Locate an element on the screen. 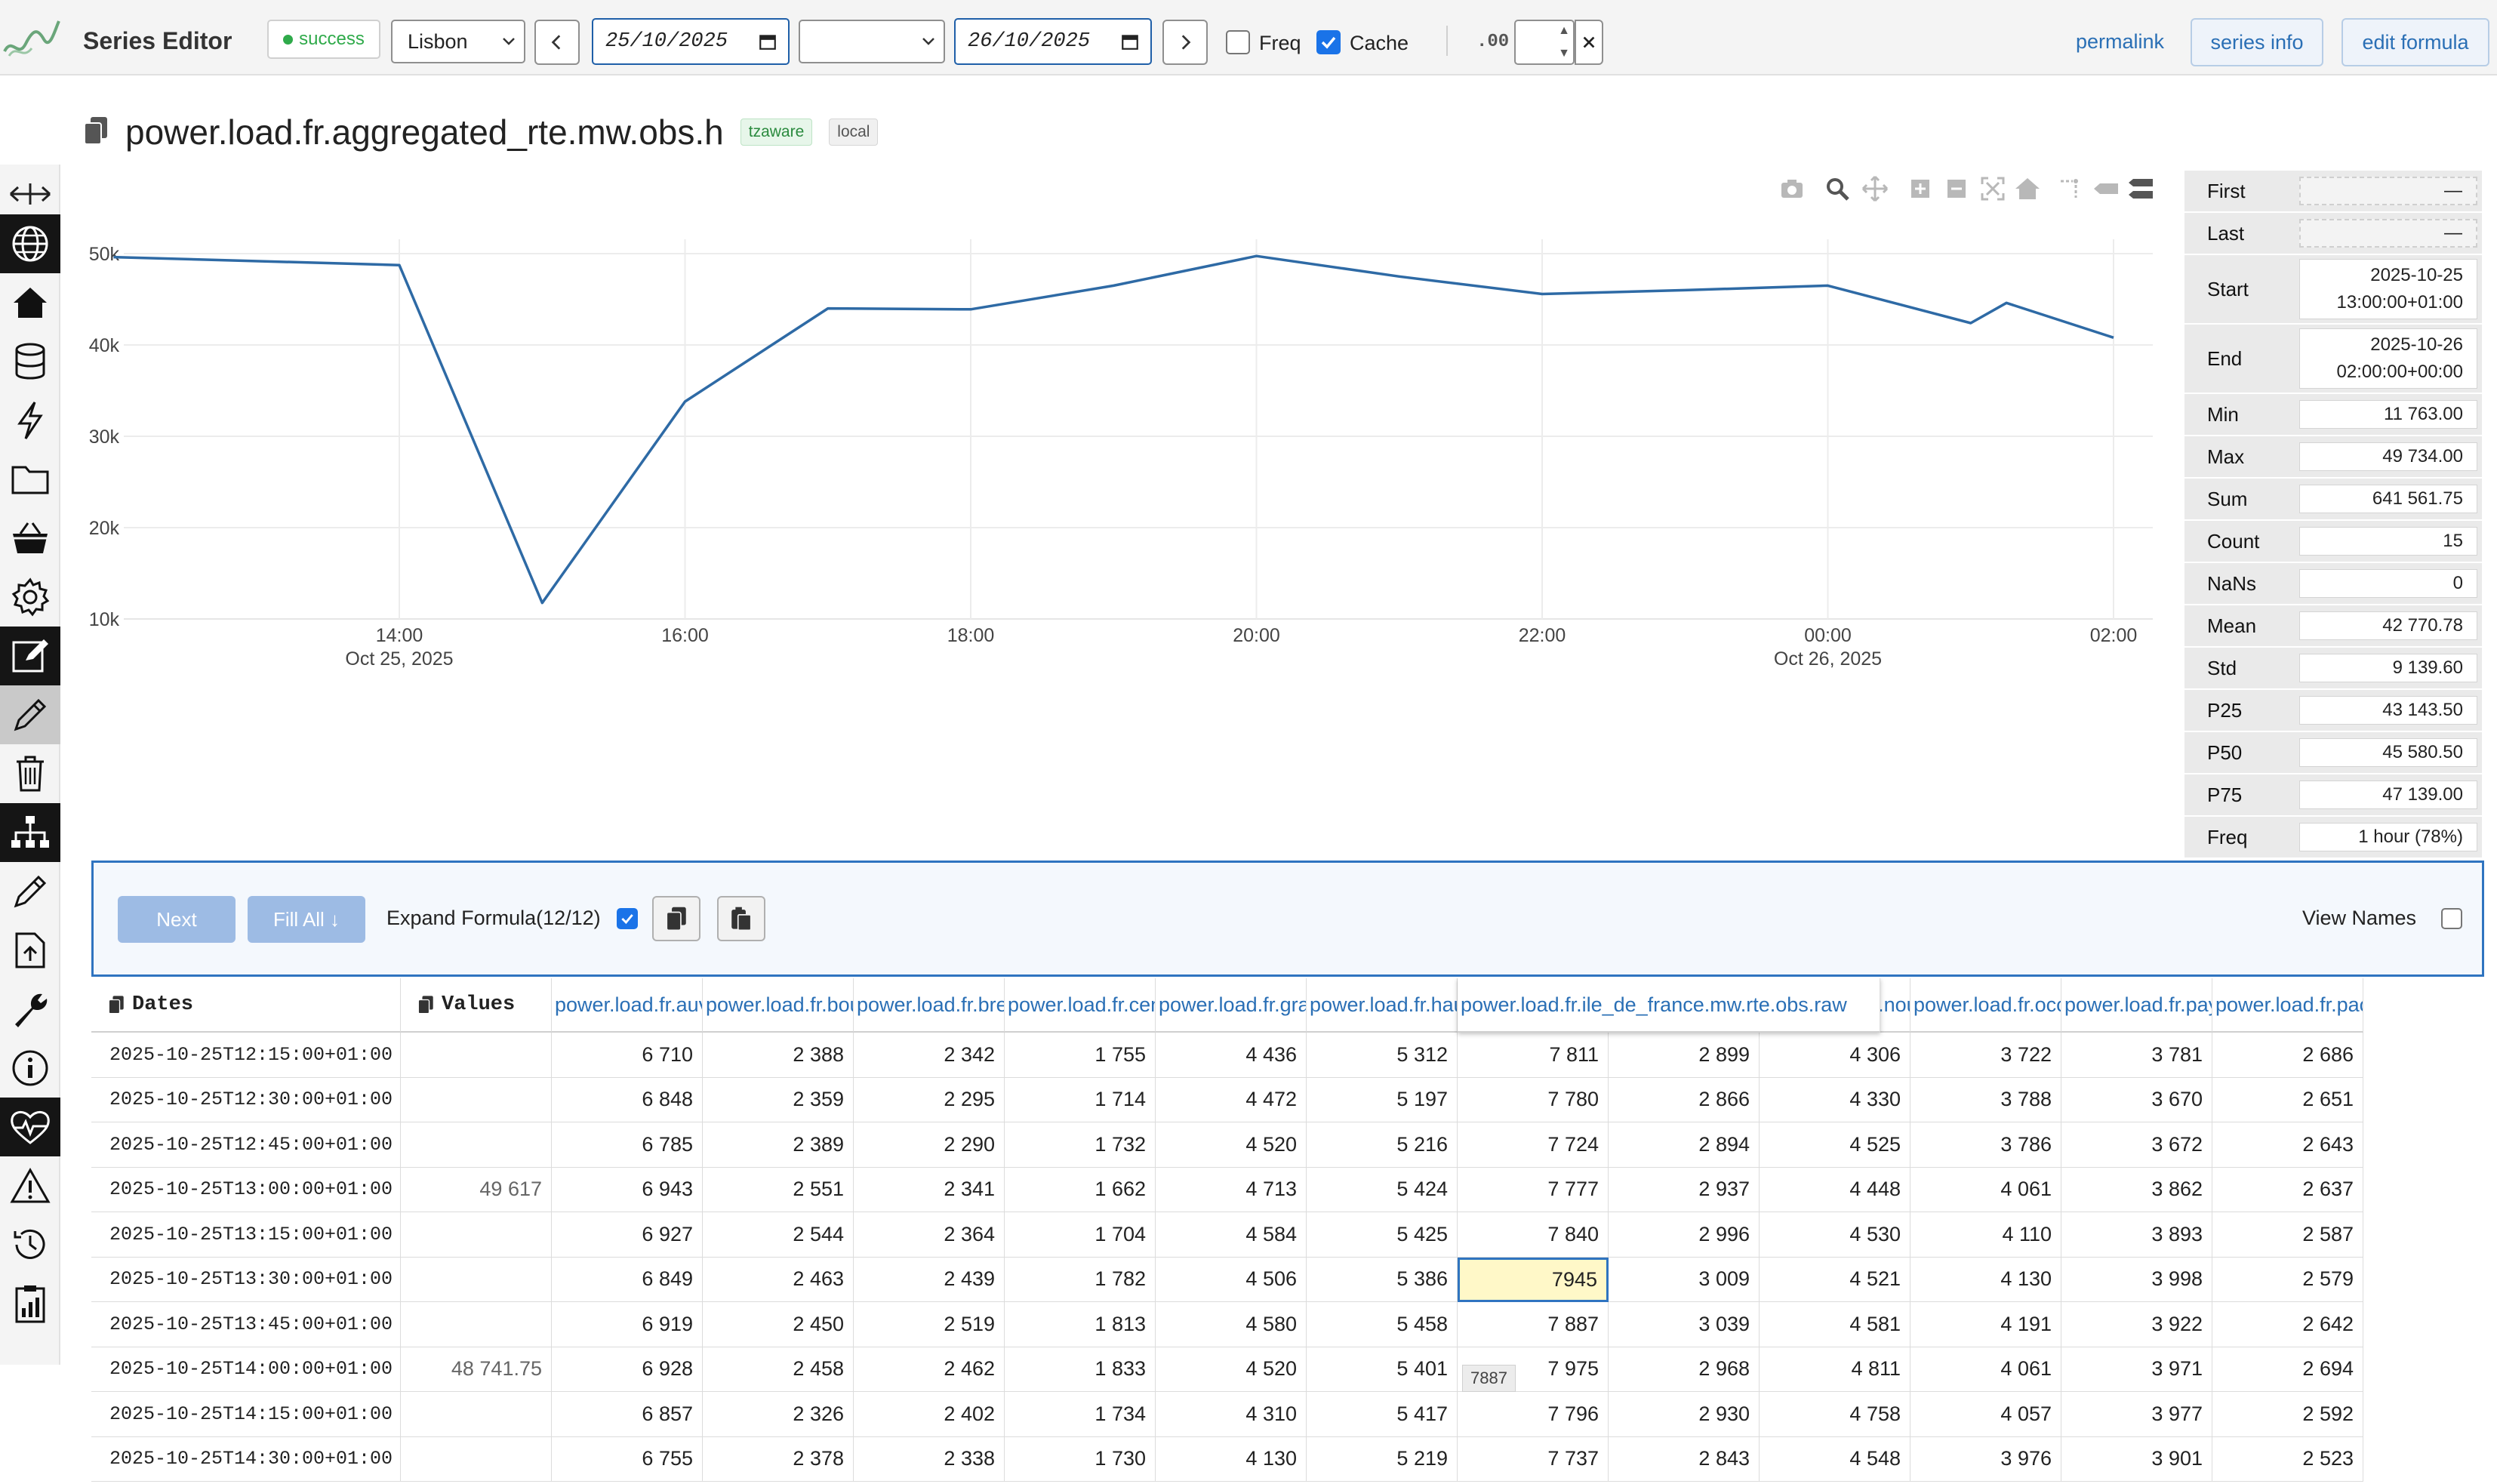 The width and height of the screenshot is (2497, 1484). data-cell: 3 862 is located at coordinates (2136, 1189).